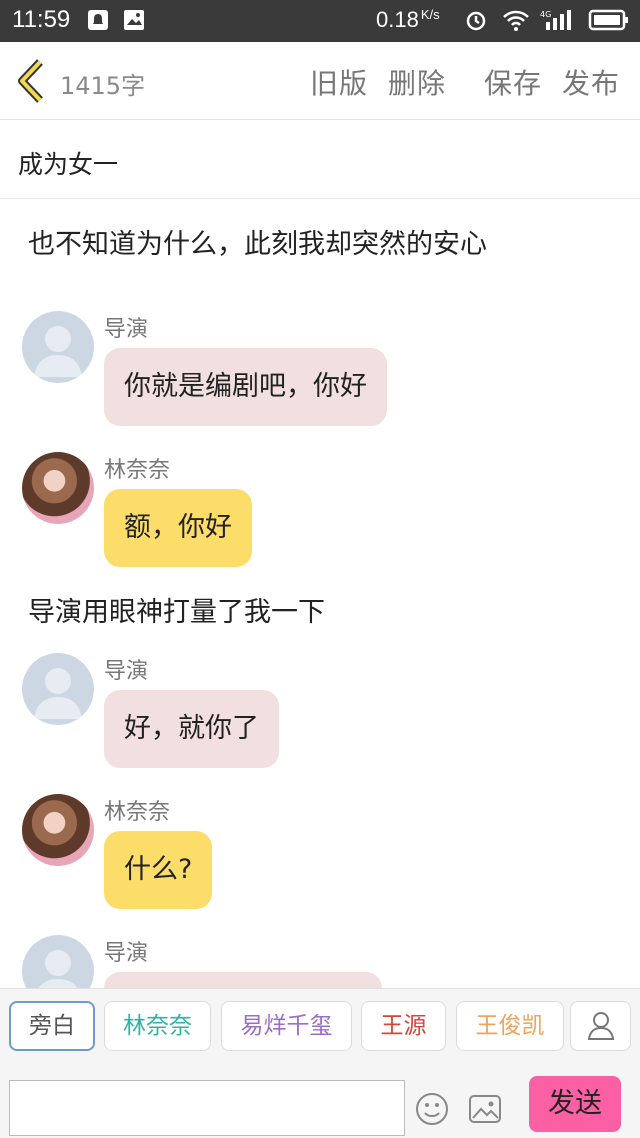 The width and height of the screenshot is (640, 1138). What do you see at coordinates (485, 1109) in the screenshot?
I see `image-icon` at bounding box center [485, 1109].